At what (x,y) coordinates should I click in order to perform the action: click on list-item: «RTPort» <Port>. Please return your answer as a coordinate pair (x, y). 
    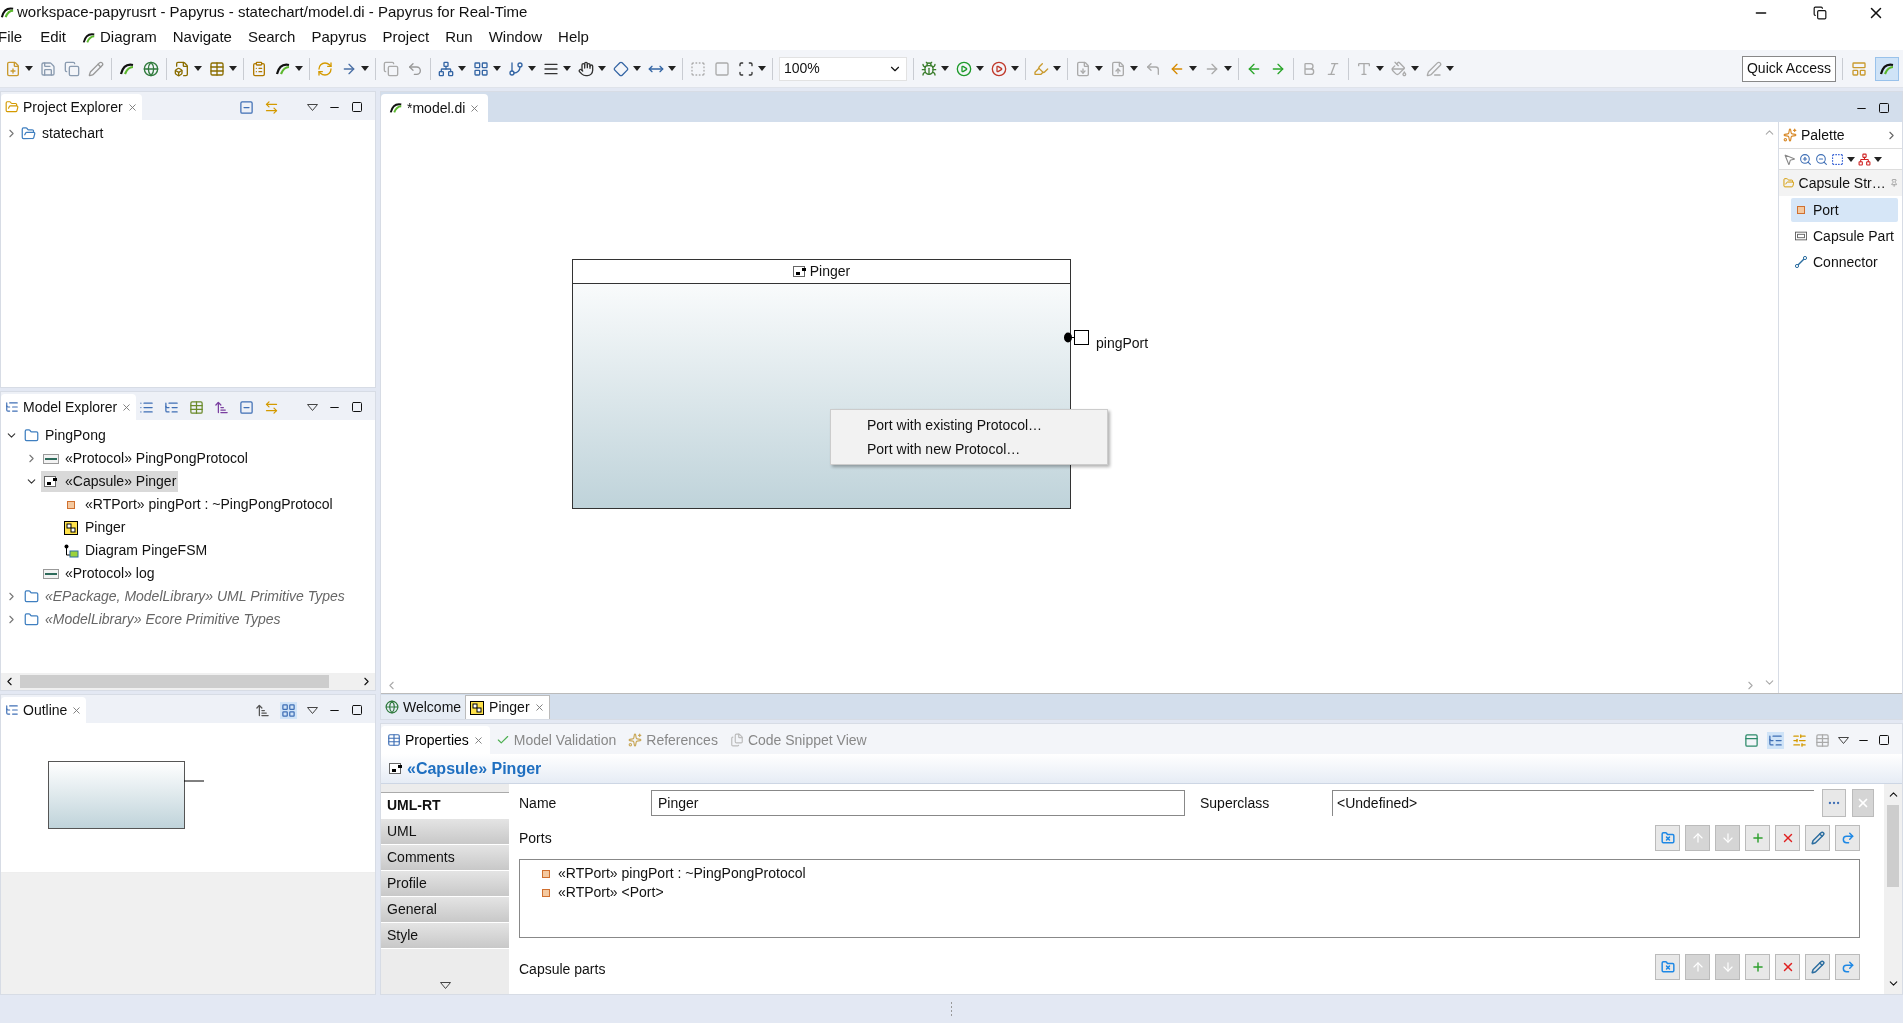
    Looking at the image, I should click on (1200, 892).